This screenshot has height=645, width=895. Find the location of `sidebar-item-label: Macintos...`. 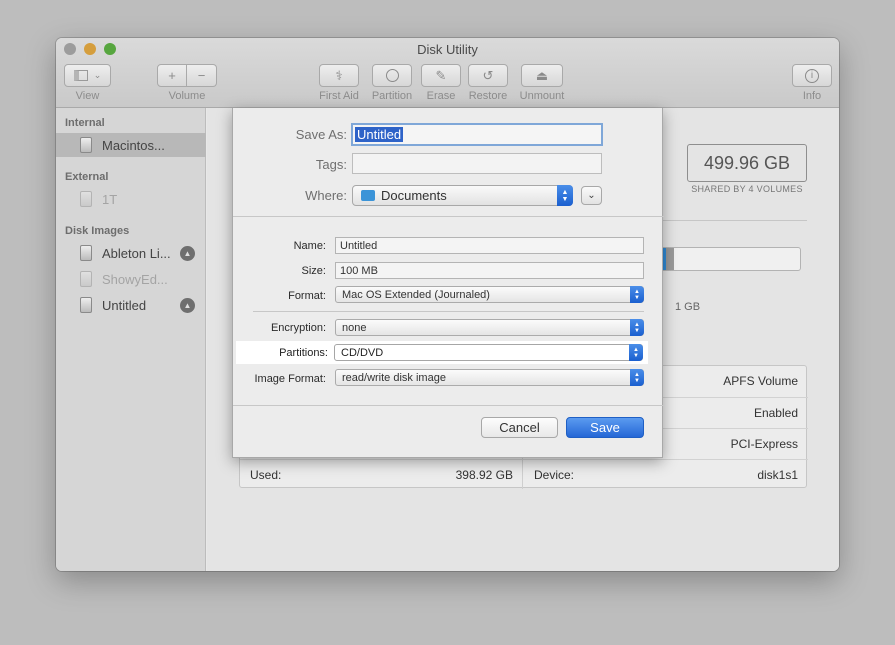

sidebar-item-label: Macintos... is located at coordinates (133, 145).